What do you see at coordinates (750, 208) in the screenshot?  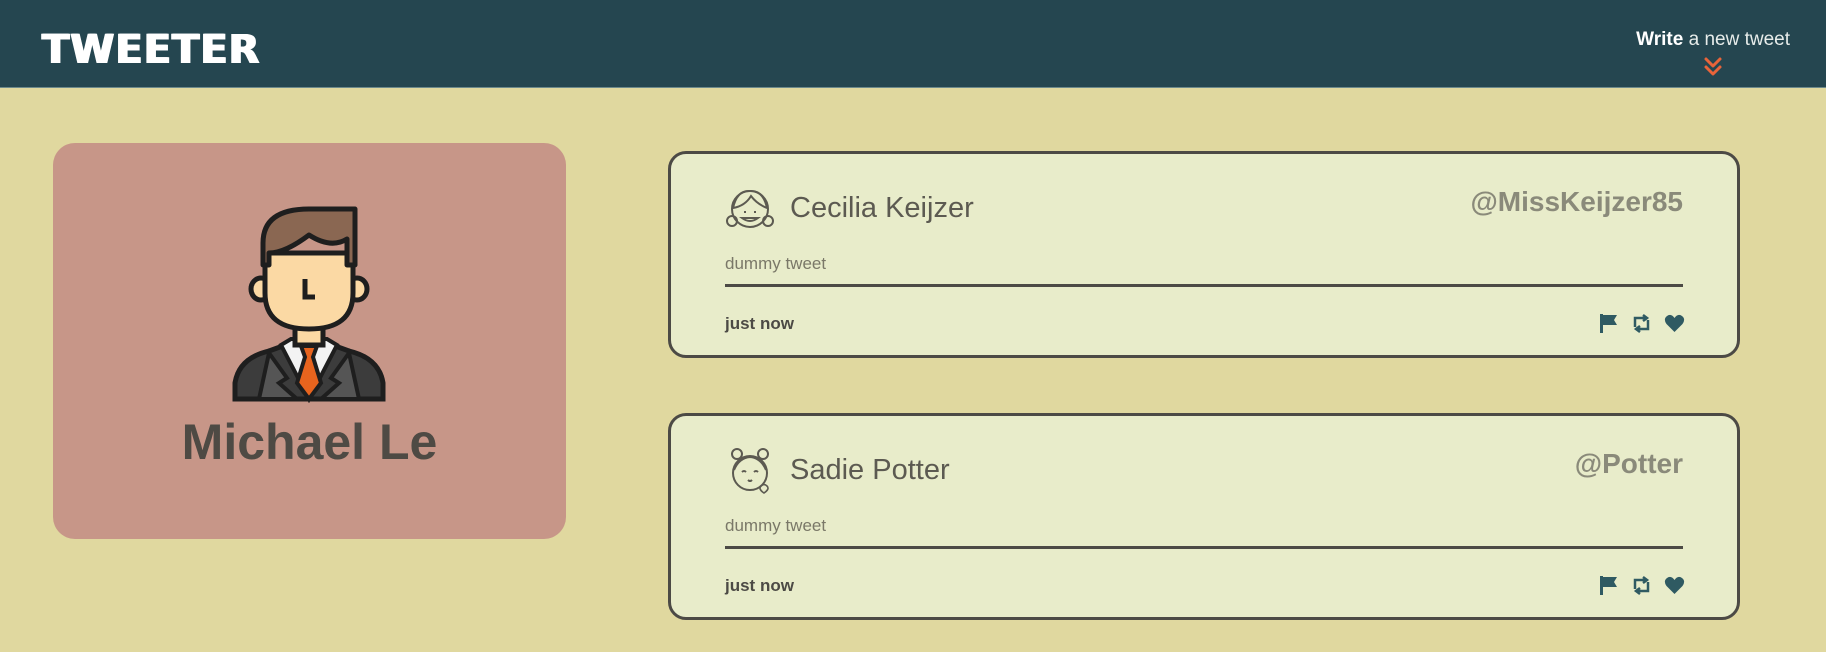 I see `girl-braids-avatar-icon` at bounding box center [750, 208].